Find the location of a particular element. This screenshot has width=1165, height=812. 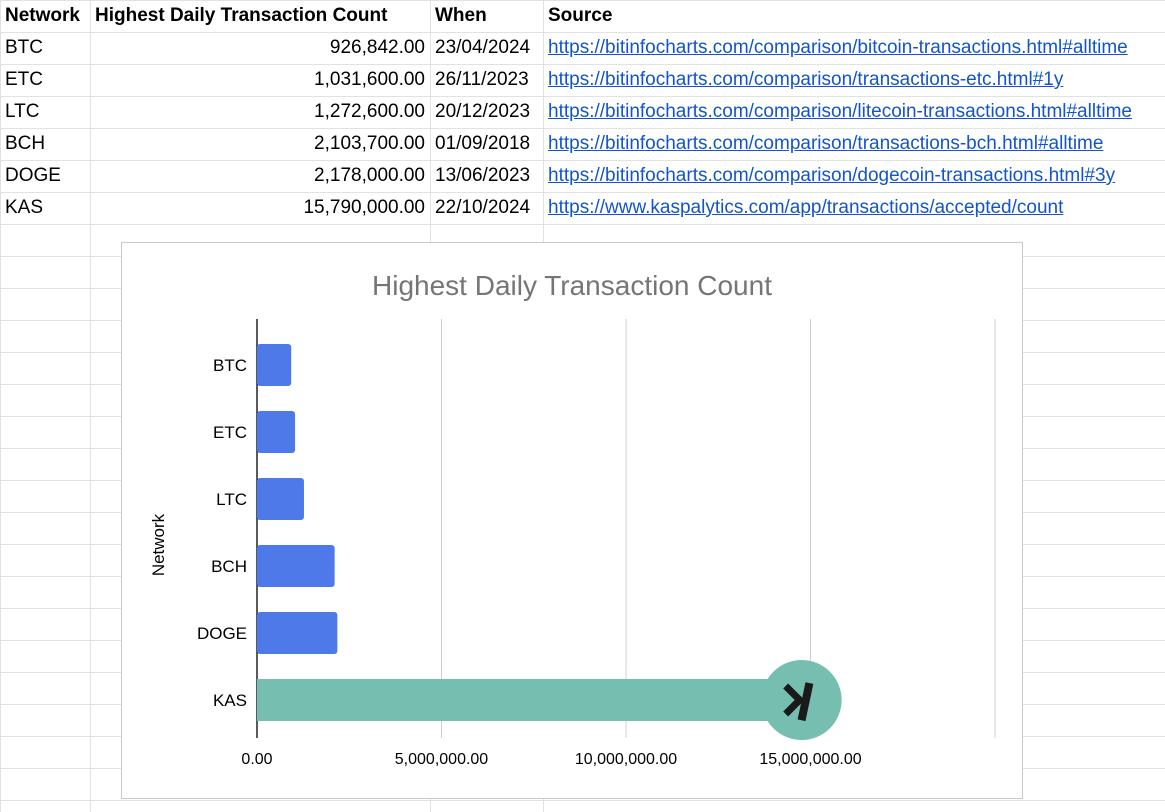

y-axis-label: Network is located at coordinates (158, 544).